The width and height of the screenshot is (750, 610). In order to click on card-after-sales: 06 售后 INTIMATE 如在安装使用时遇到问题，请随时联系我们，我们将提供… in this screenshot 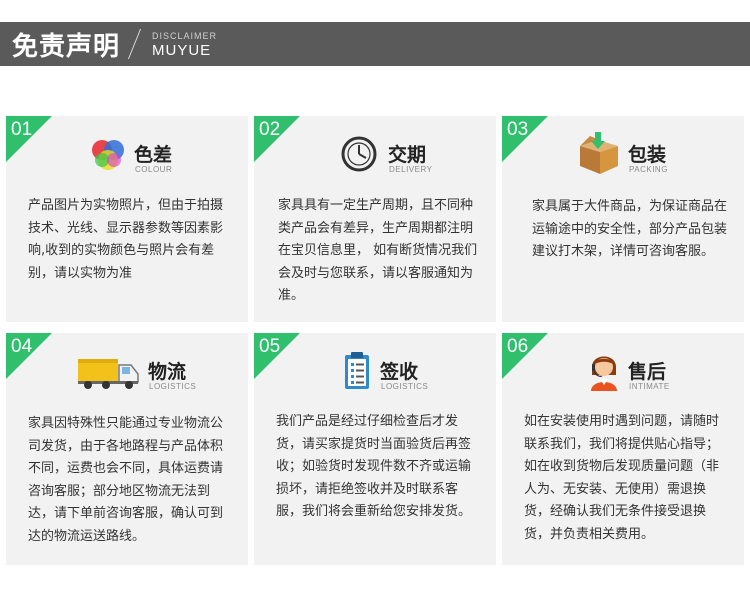, I will do `click(623, 449)`.